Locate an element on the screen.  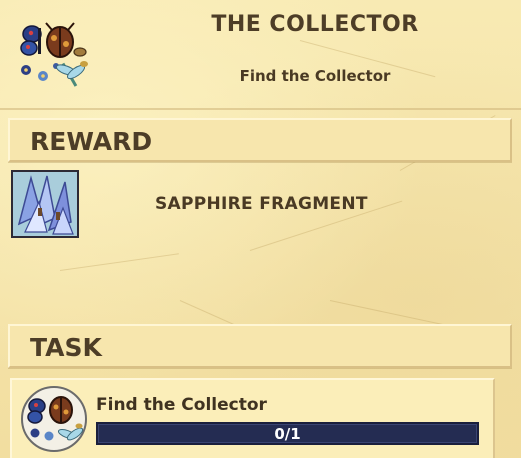
quest-title: THE COLLECTOR is located at coordinates (315, 24).